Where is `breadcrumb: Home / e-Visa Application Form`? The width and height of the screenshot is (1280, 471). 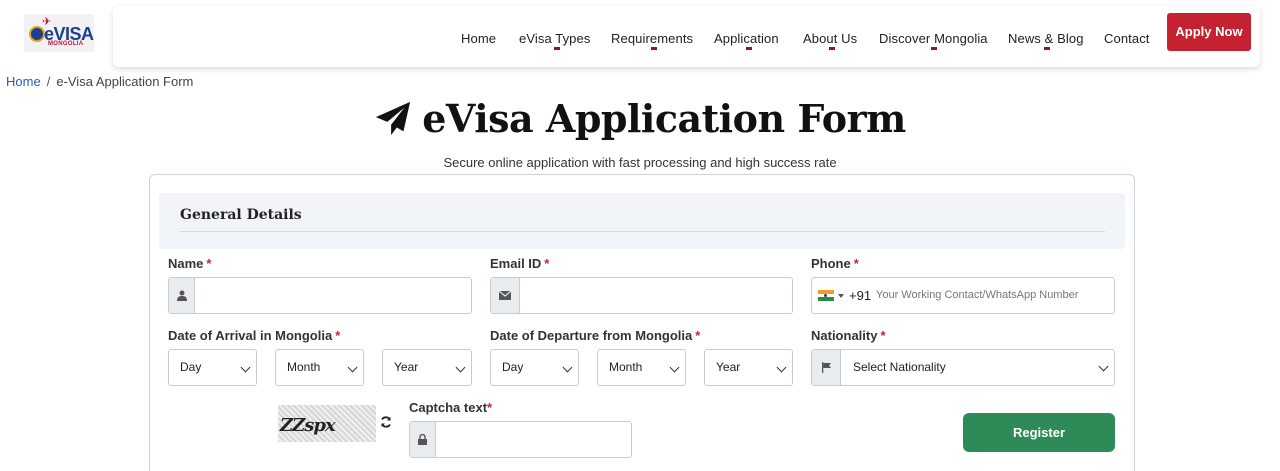
breadcrumb: Home / e-Visa Application Form is located at coordinates (99, 81).